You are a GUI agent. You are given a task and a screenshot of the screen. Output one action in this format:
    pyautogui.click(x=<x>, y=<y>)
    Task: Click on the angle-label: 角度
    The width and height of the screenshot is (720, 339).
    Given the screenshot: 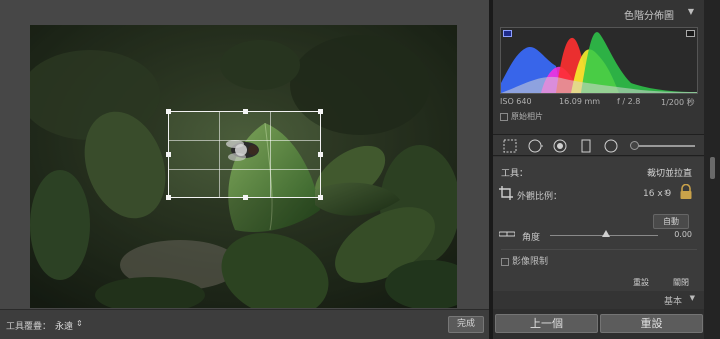 What is the action you would take?
    pyautogui.click(x=531, y=238)
    